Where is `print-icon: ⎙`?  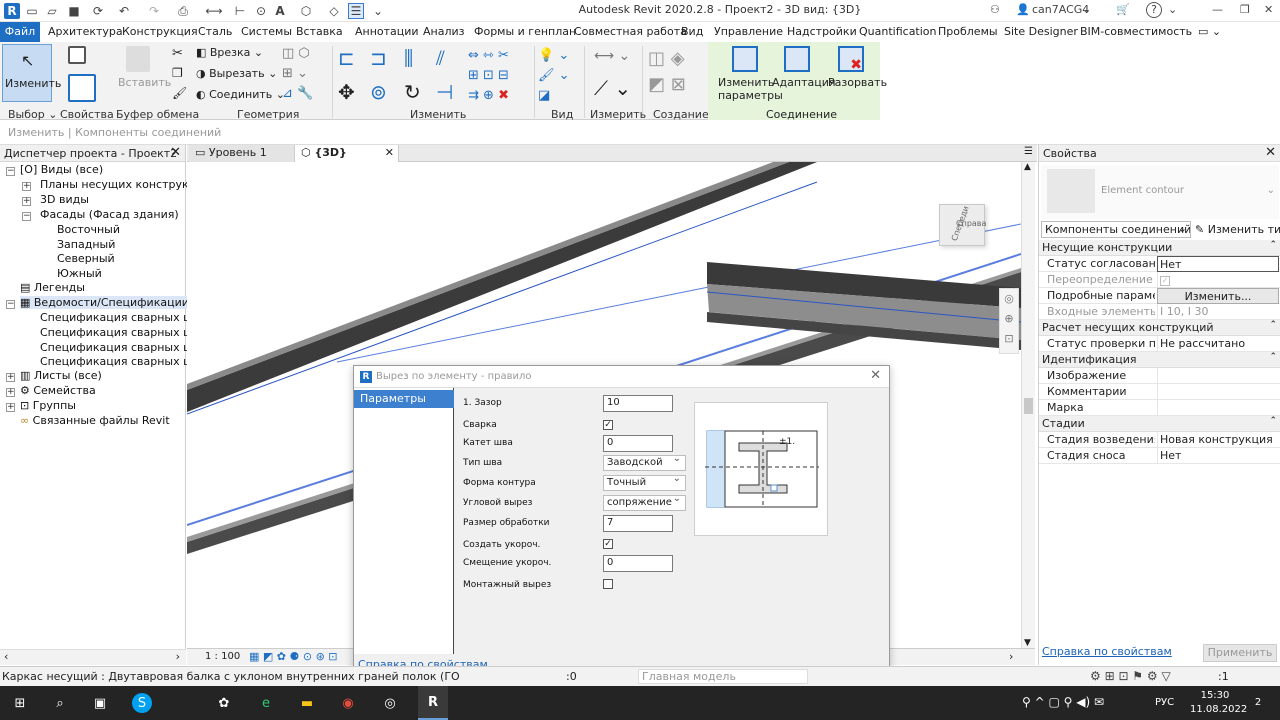
print-icon: ⎙ is located at coordinates (183, 11).